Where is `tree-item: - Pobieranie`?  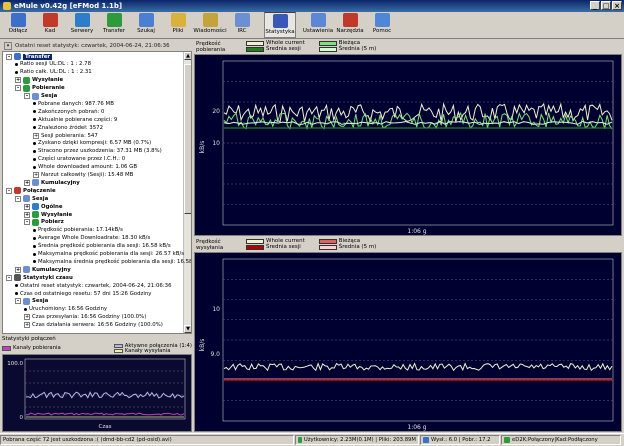 tree-item: - Pobieranie is located at coordinates (40, 88).